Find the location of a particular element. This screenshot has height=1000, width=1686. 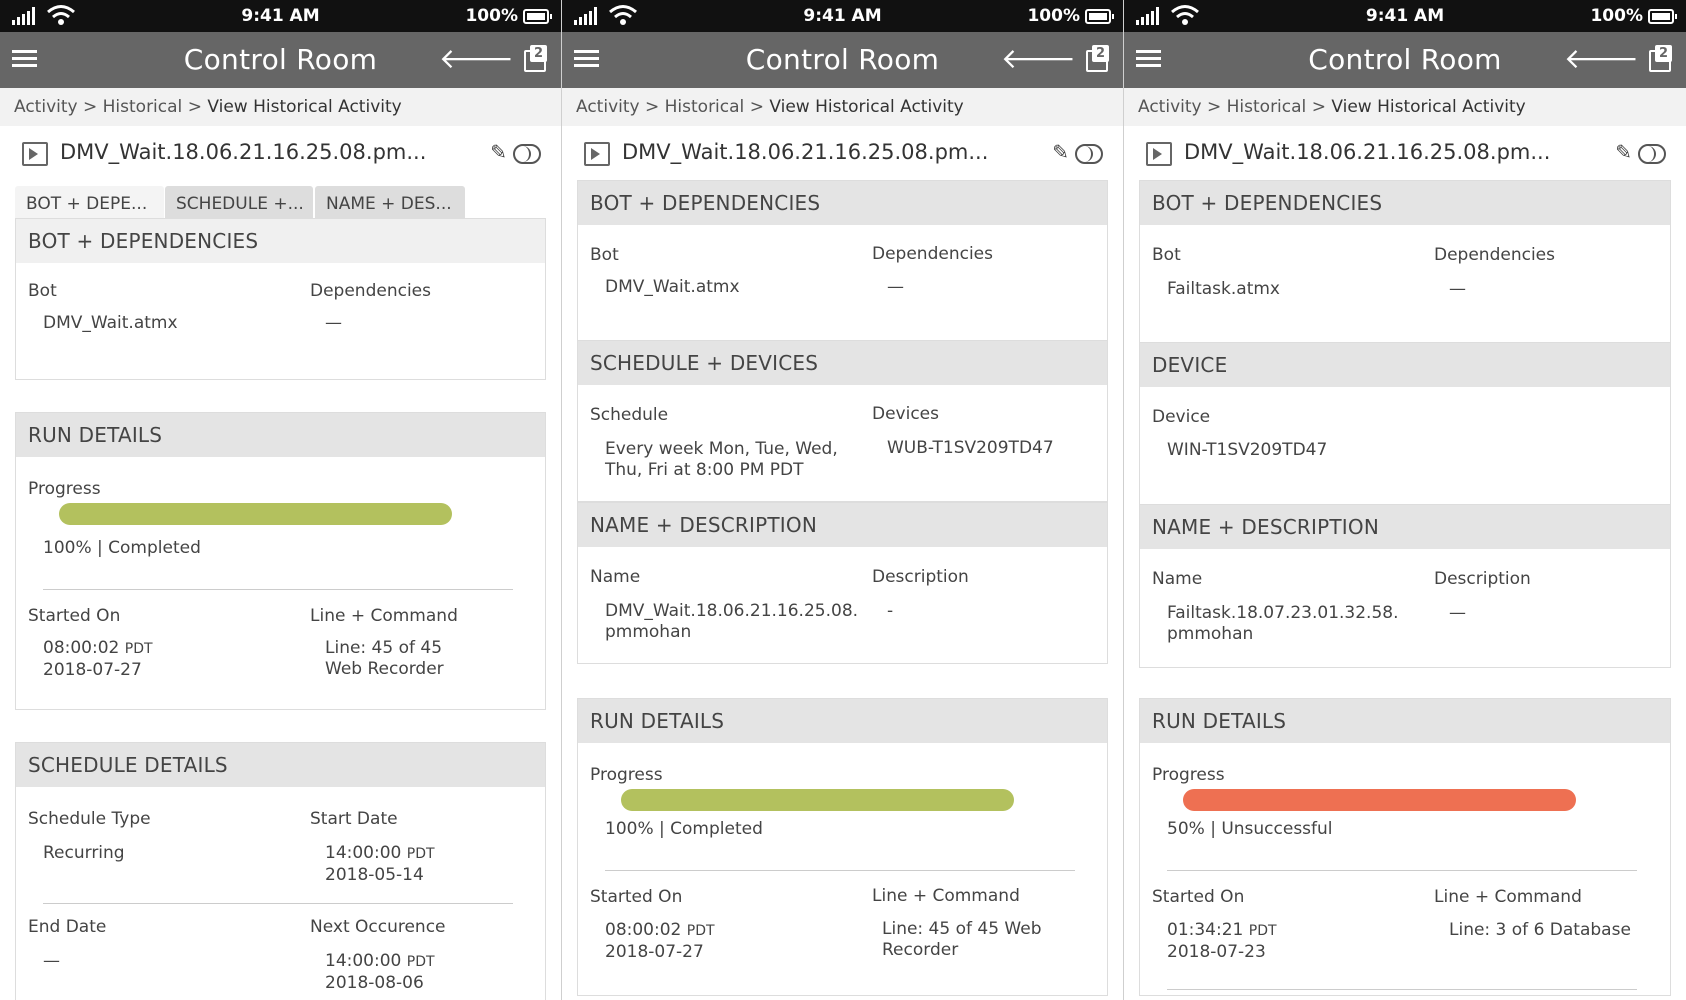

started-on-value: 08:00:02 PDT 2018-07-27 is located at coordinates (660, 941).